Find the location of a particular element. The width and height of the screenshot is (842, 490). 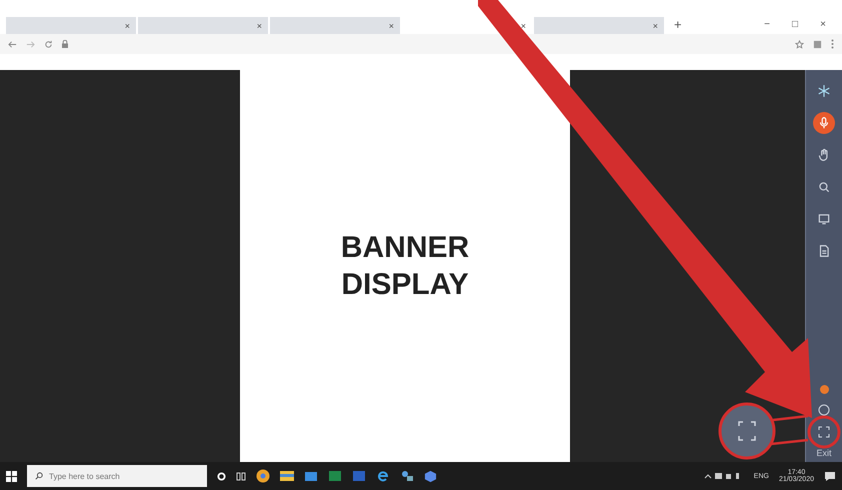

fullscreen-icon is located at coordinates (824, 432).